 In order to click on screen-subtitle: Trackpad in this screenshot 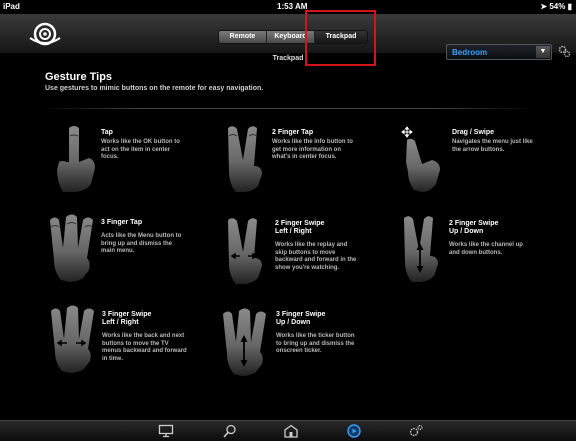, I will do `click(288, 58)`.